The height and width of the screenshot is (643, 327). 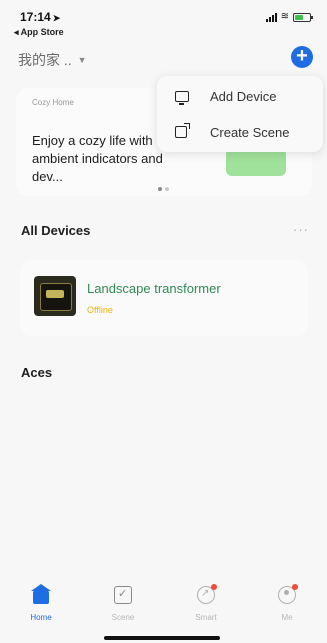 What do you see at coordinates (55, 296) in the screenshot?
I see `device-thumbnail` at bounding box center [55, 296].